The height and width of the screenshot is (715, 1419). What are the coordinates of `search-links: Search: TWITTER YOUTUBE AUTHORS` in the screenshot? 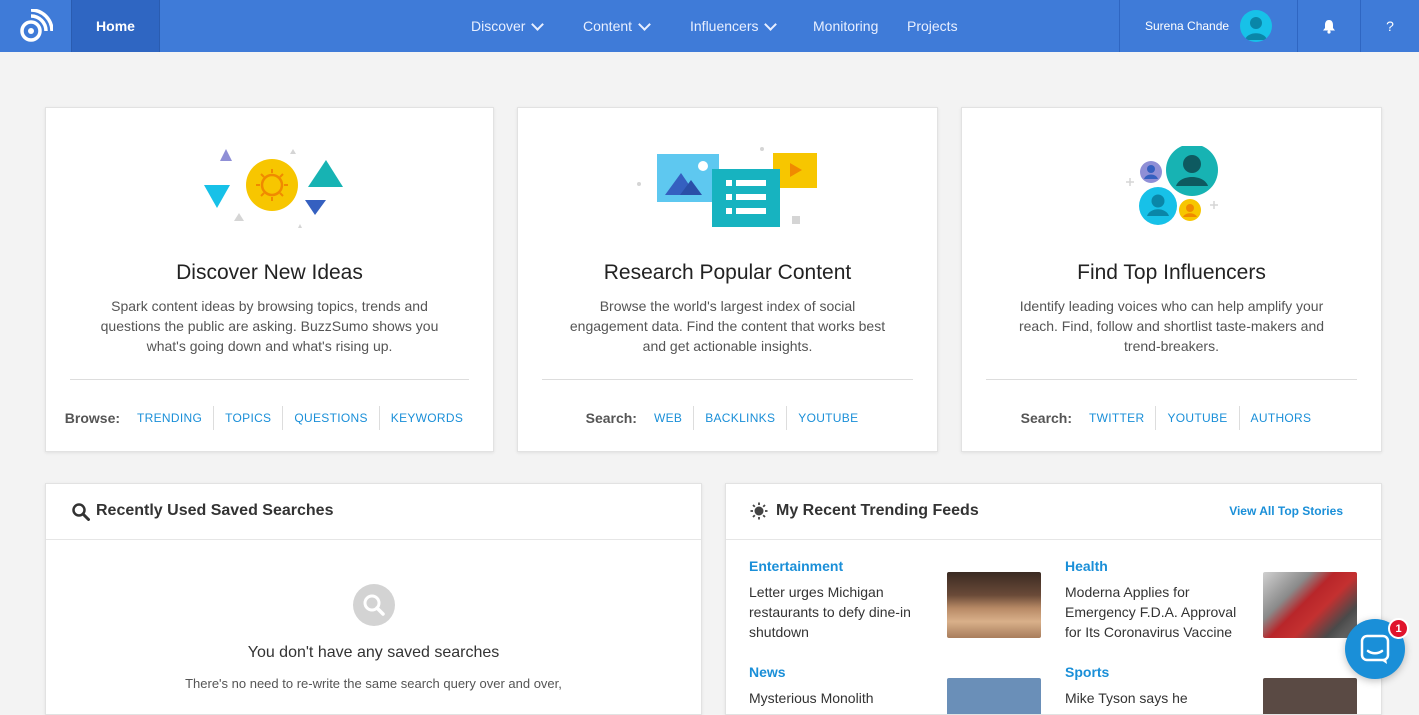 It's located at (1171, 418).